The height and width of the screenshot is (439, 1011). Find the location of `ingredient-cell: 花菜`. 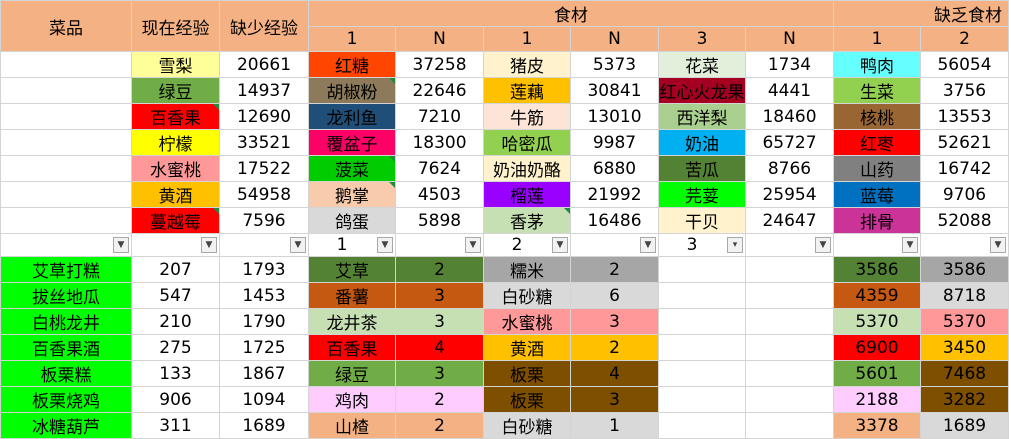

ingredient-cell: 花菜 is located at coordinates (702, 64).